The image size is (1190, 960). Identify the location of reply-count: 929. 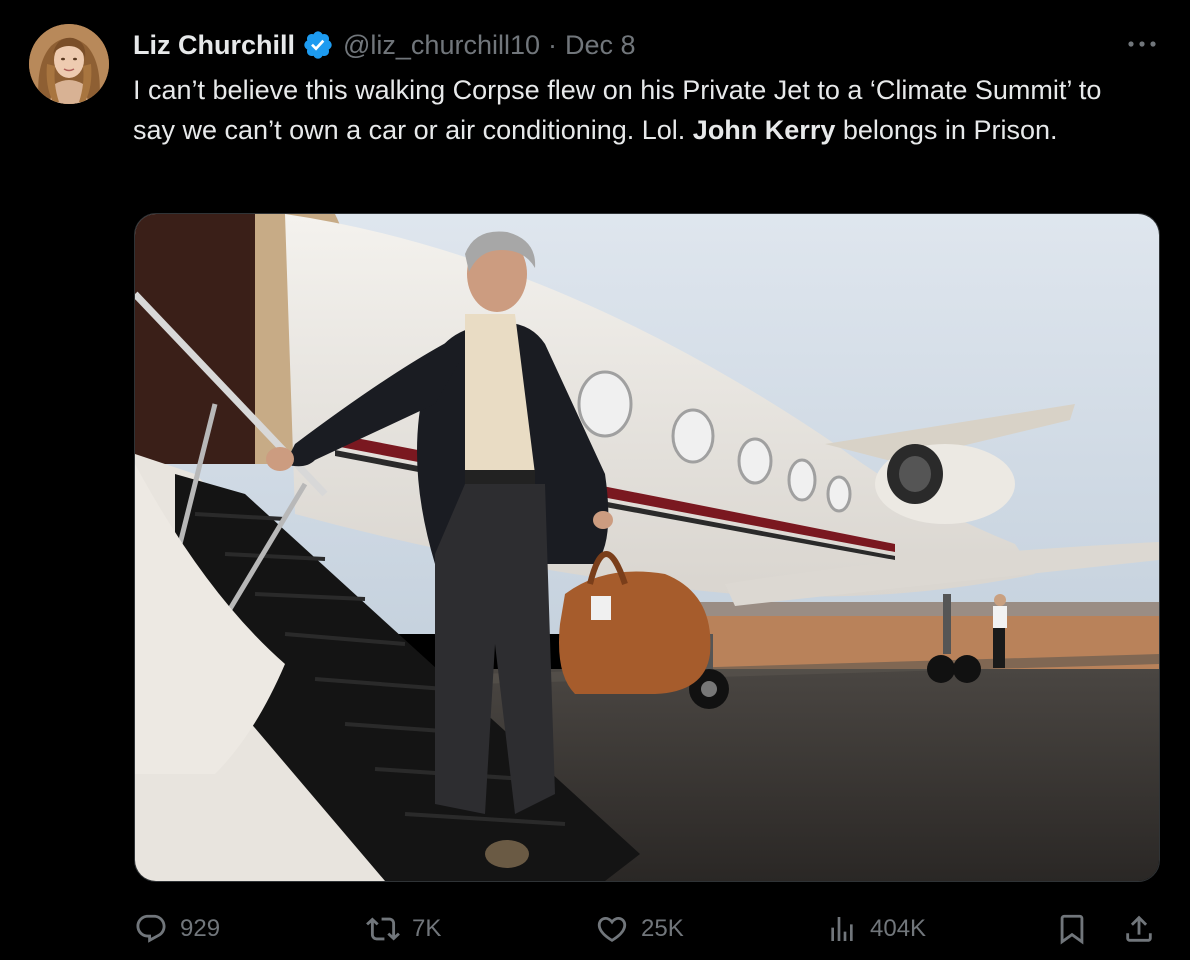
(200, 928).